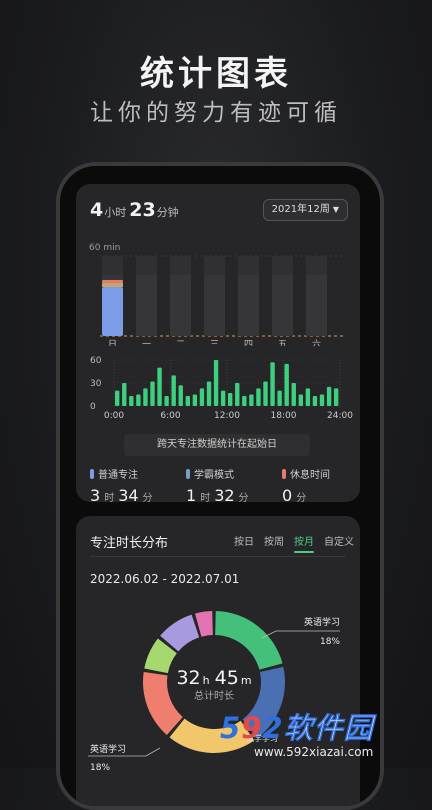 The image size is (432, 810). What do you see at coordinates (214, 695) in the screenshot?
I see `total-time-label: 总计时长` at bounding box center [214, 695].